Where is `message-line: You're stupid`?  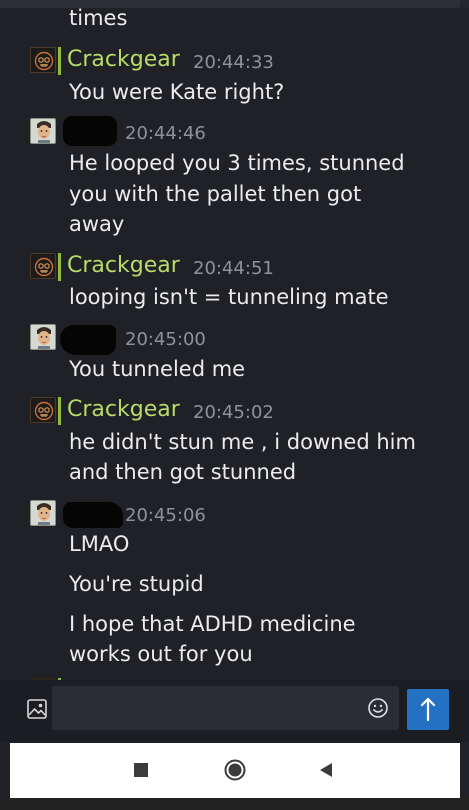
message-line: You're stupid is located at coordinates (136, 584).